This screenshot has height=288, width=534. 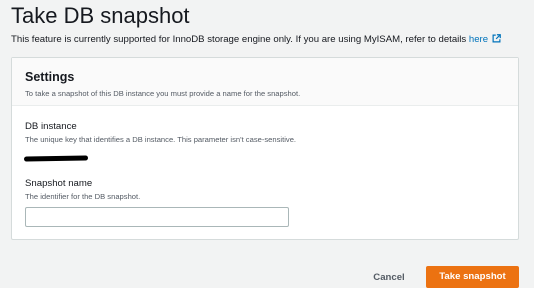 I want to click on snapshot-name-label: Snapshot name, so click(x=59, y=183).